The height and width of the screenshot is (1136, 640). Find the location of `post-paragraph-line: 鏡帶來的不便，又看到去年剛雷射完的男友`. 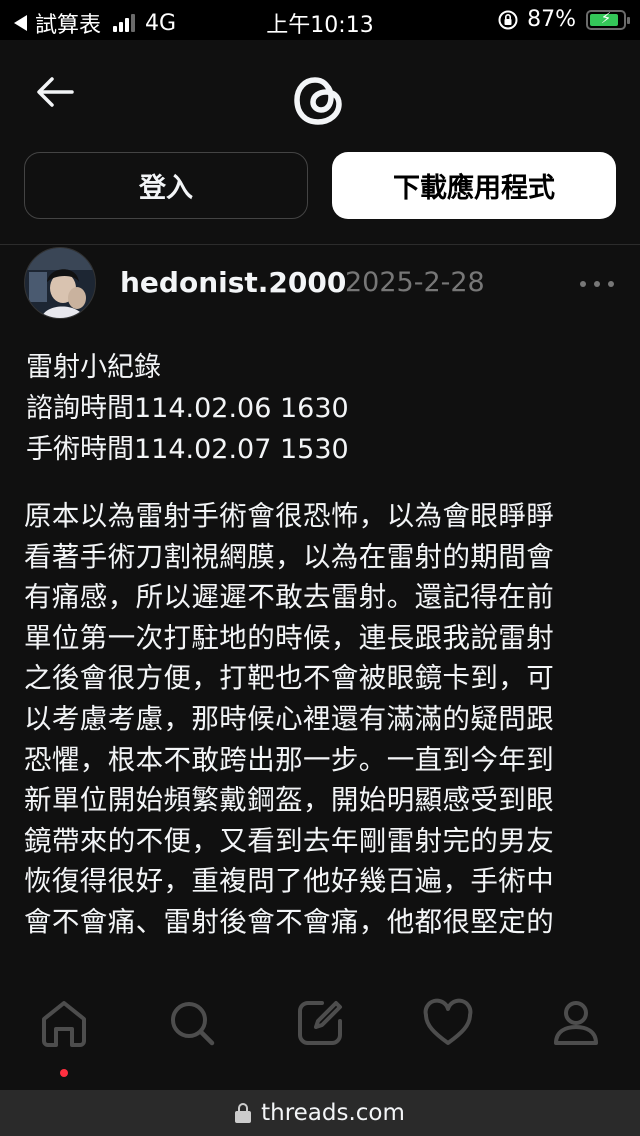

post-paragraph-line: 鏡帶來的不便，又看到去年剛雷射完的男友 is located at coordinates (289, 840).